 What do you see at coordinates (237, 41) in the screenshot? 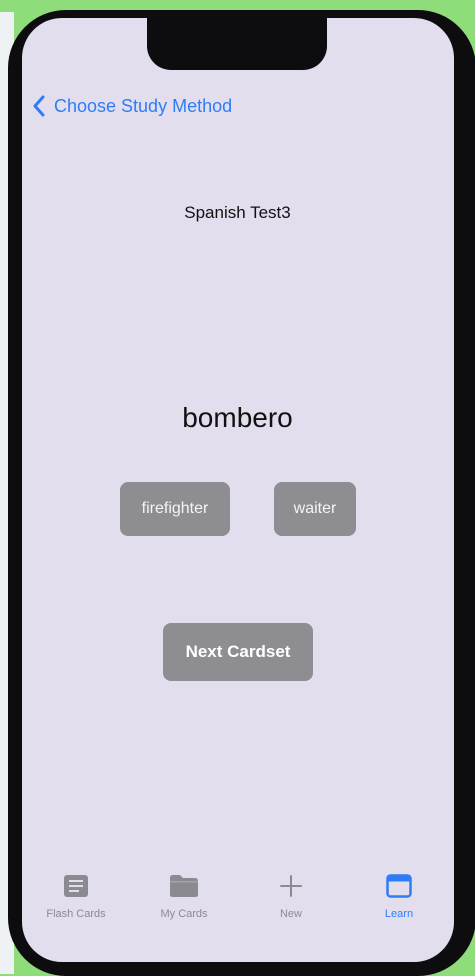
I see `phone-notch` at bounding box center [237, 41].